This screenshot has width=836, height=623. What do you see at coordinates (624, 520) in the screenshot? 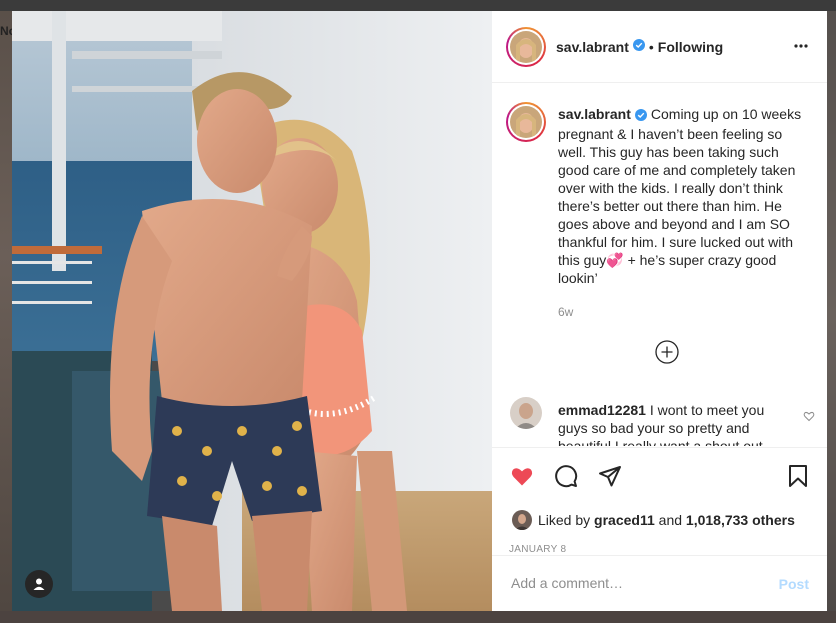
I see `liked-by-username: graced11` at bounding box center [624, 520].